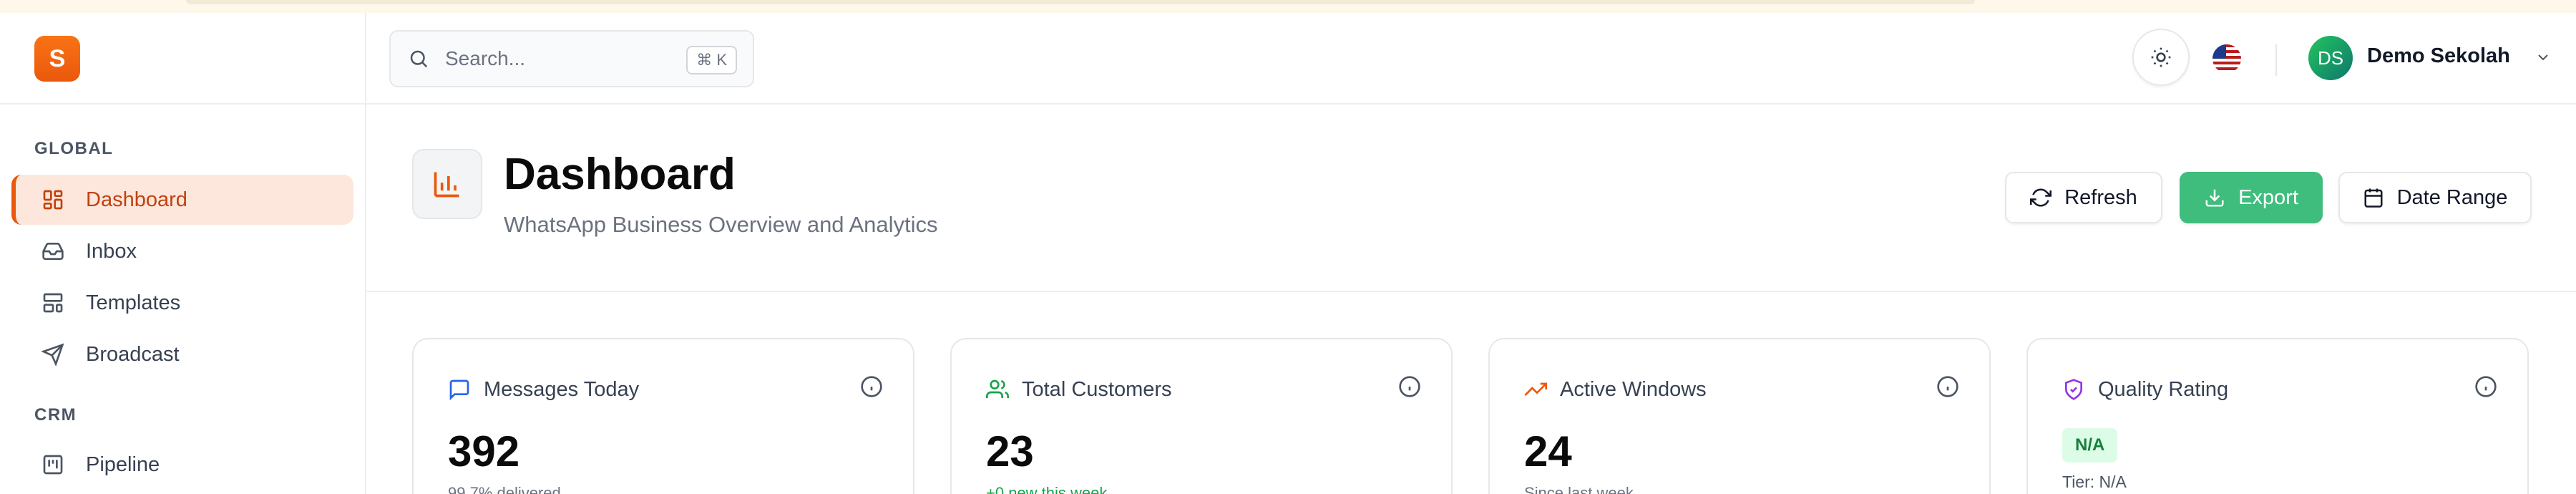 This screenshot has width=2576, height=494. What do you see at coordinates (2163, 390) in the screenshot?
I see `card-title: Quality Rating` at bounding box center [2163, 390].